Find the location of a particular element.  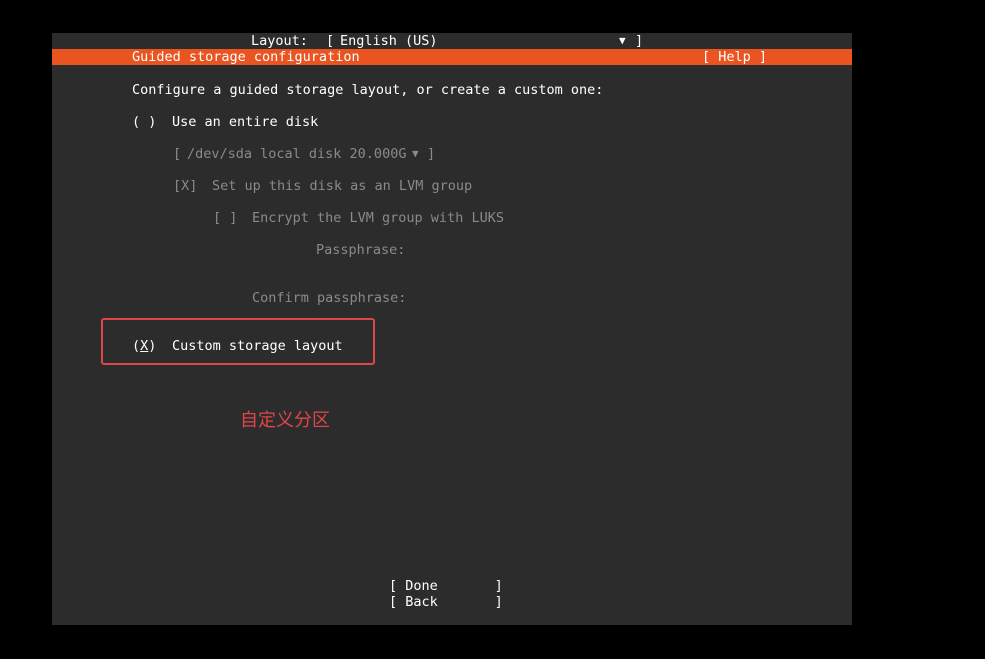

lvm-label: Set up this disk as an LVM group is located at coordinates (342, 186).